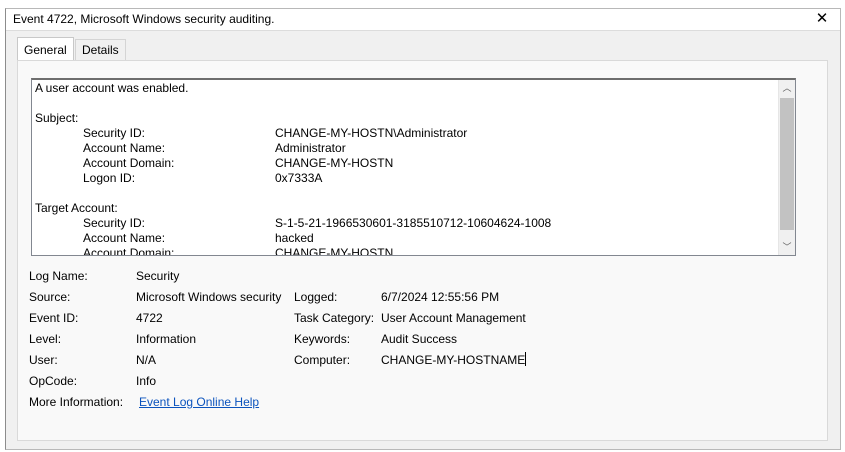 This screenshot has height=452, width=845. What do you see at coordinates (334, 318) in the screenshot?
I see `task-category-label: Task Category:` at bounding box center [334, 318].